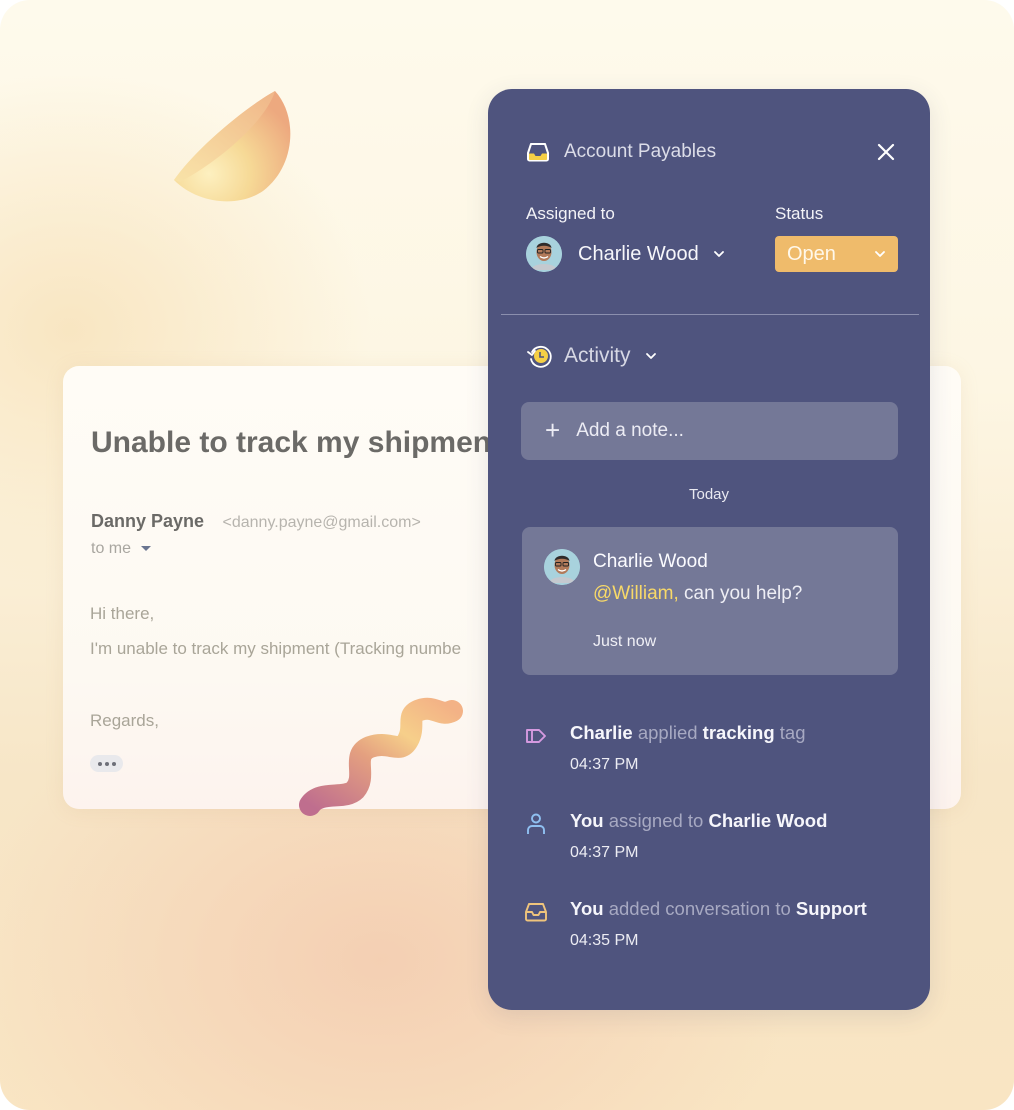 Image resolution: width=1014 pixels, height=1110 pixels. I want to click on panel-title: Account Payables, so click(640, 151).